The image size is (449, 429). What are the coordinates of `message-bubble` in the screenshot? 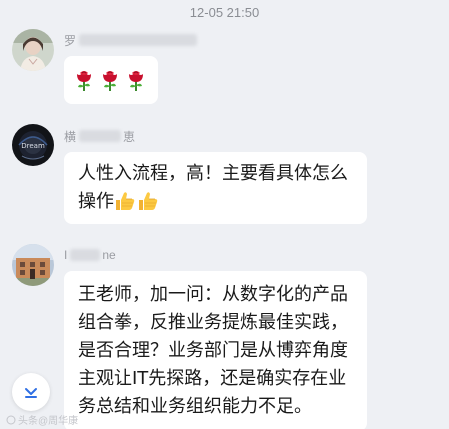 It's located at (111, 80).